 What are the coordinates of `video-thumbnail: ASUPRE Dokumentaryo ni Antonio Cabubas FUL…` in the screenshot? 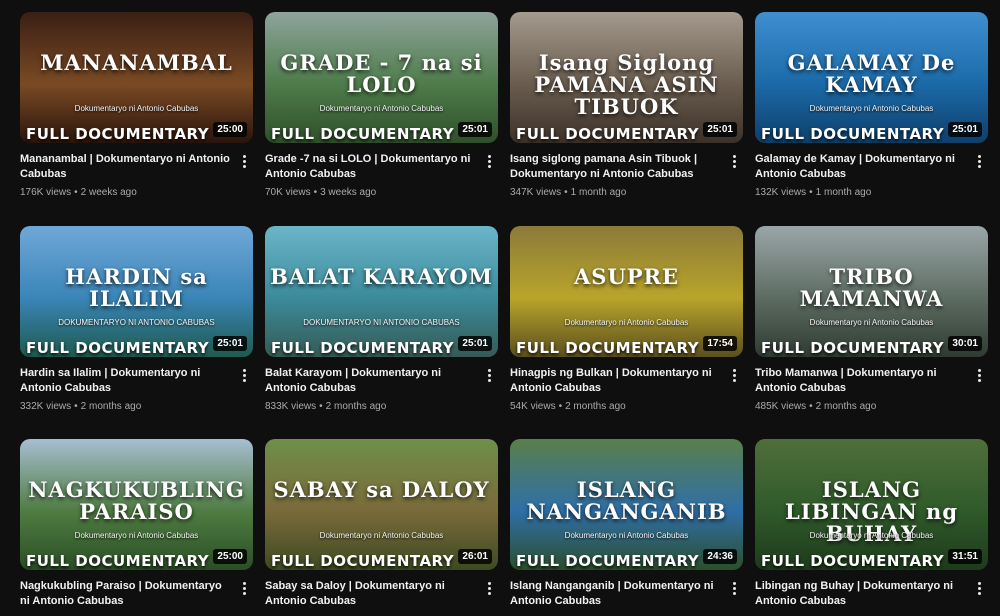 It's located at (626, 291).